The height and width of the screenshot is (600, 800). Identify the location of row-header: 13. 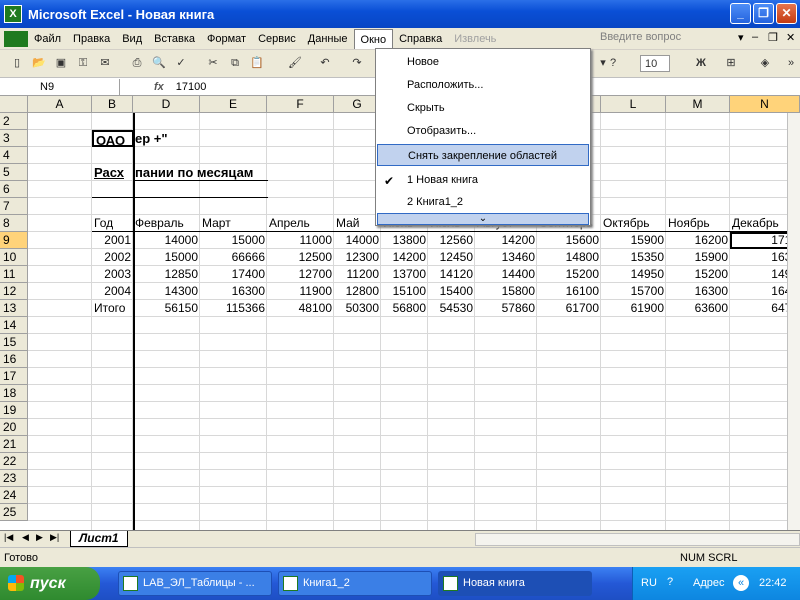
(14, 308).